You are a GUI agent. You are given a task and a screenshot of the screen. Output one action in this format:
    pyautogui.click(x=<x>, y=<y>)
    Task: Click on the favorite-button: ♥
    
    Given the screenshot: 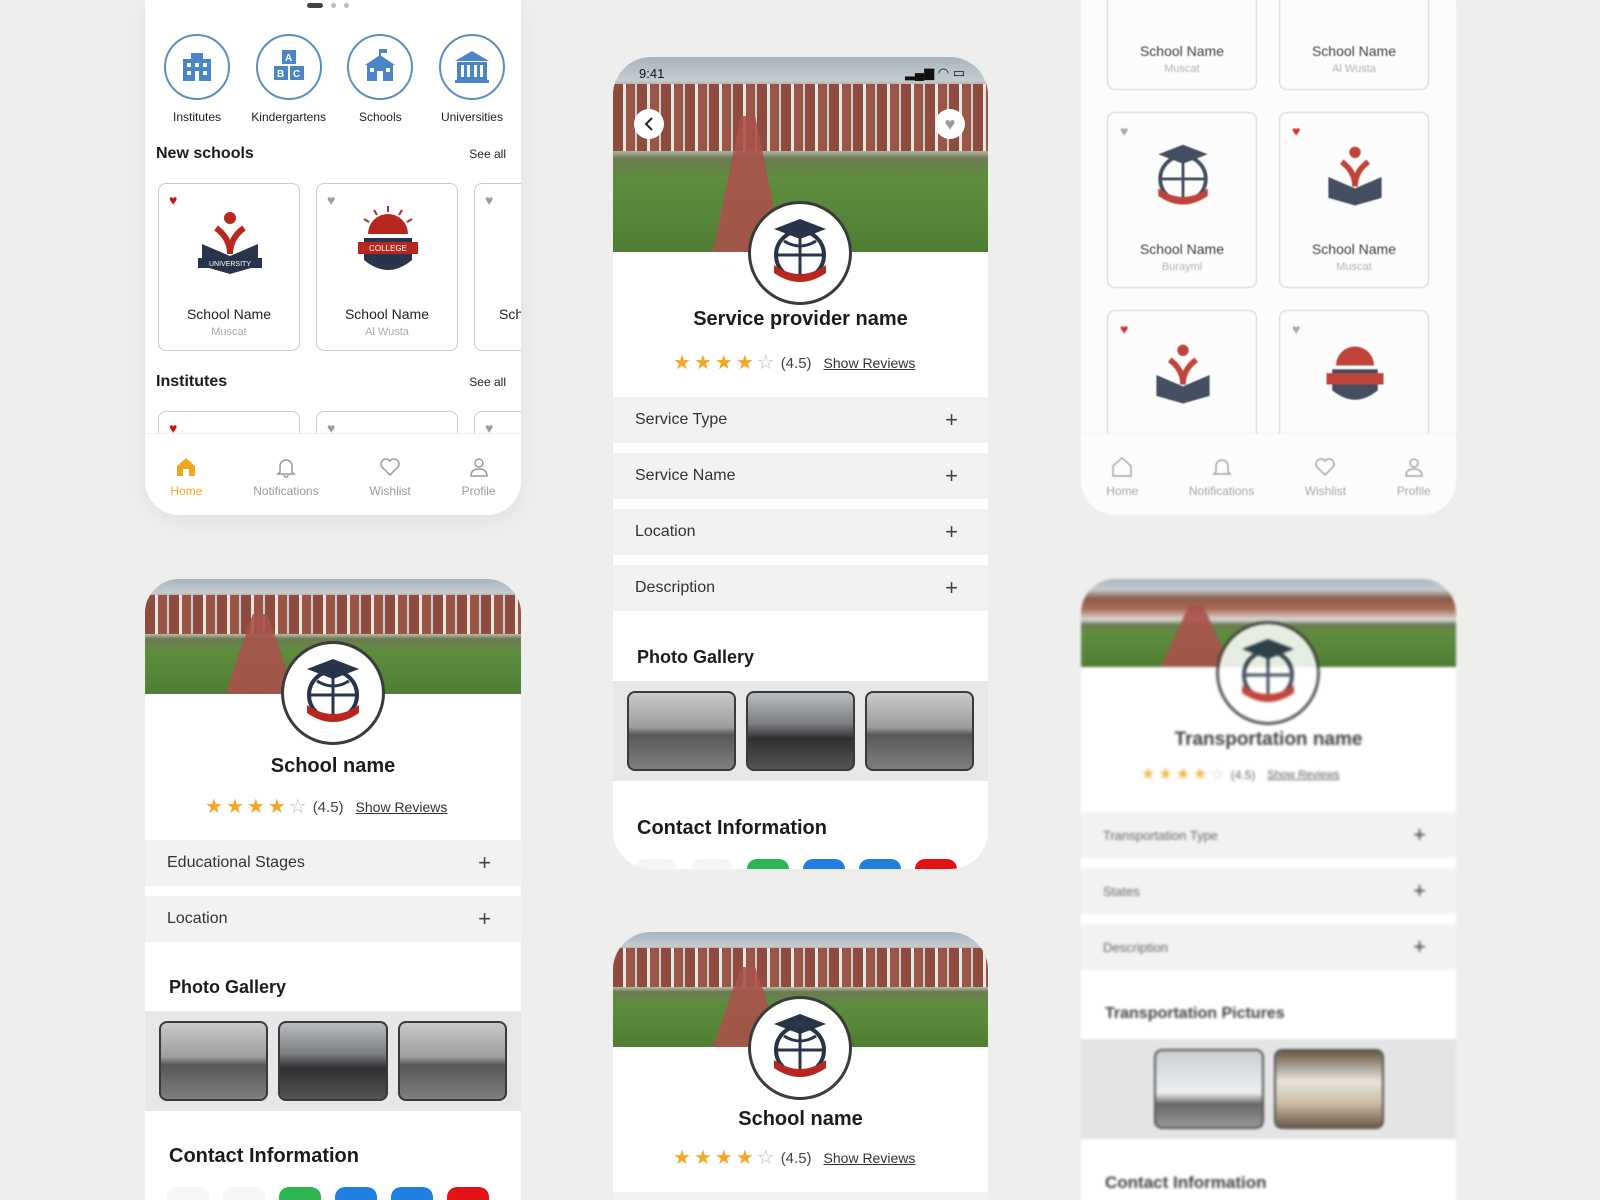 What is the action you would take?
    pyautogui.click(x=950, y=124)
    